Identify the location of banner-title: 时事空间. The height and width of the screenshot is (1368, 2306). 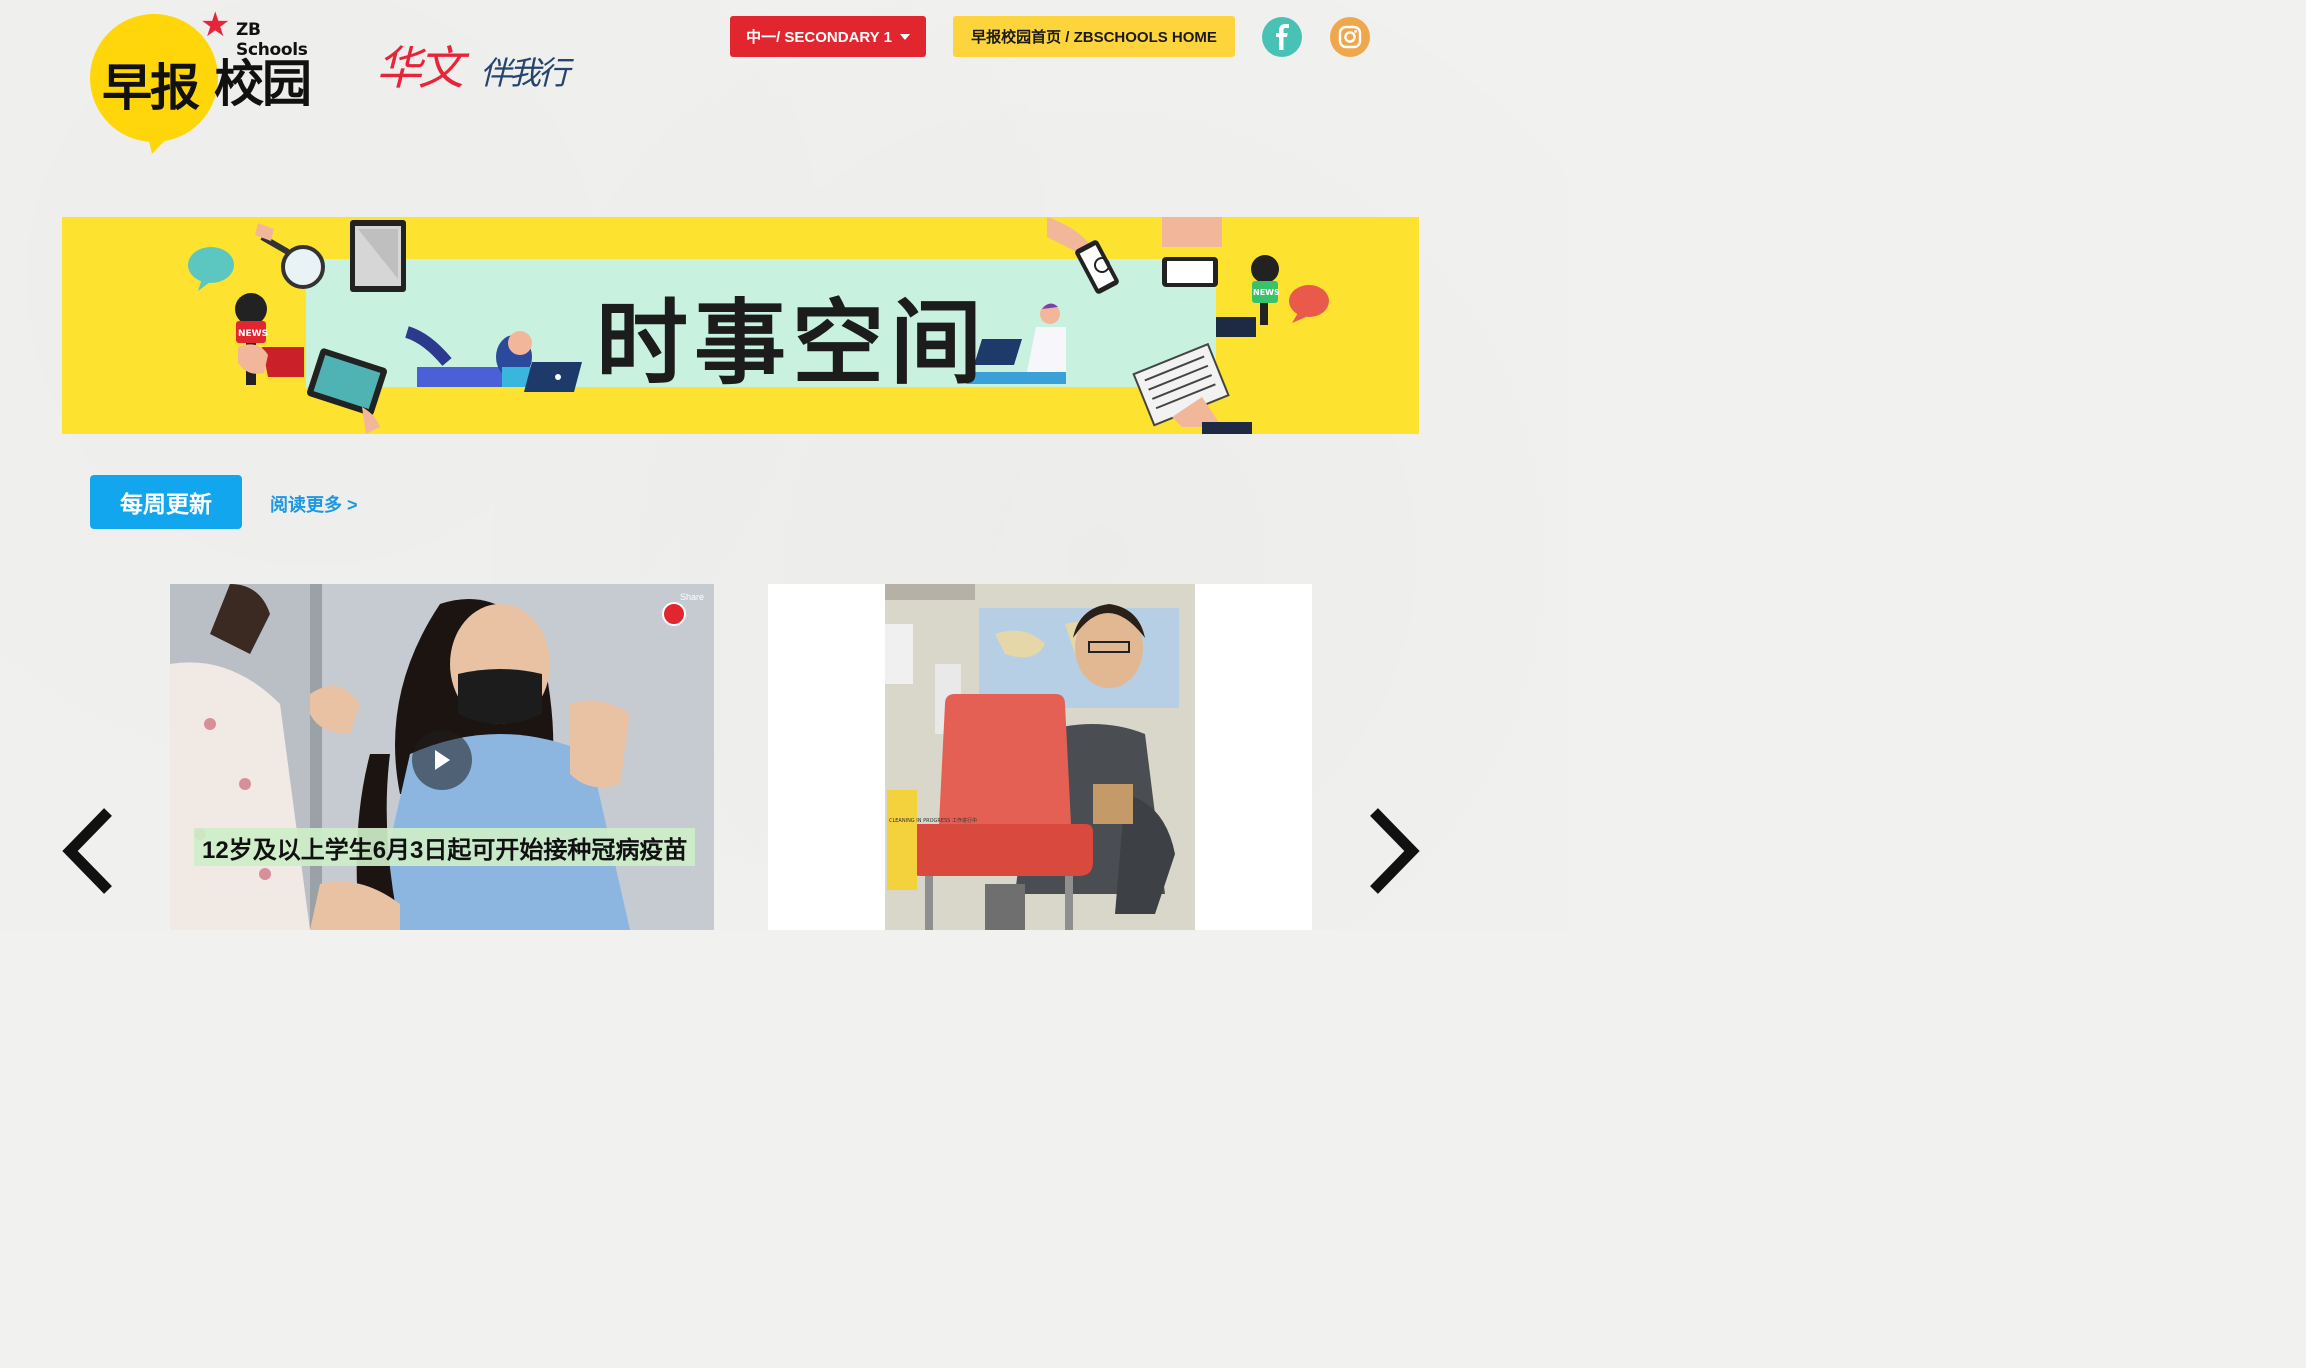
(792, 343).